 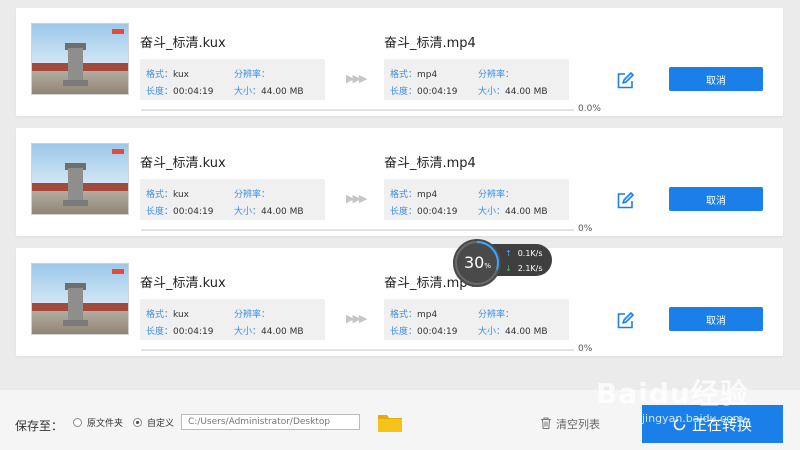 What do you see at coordinates (270, 422) in the screenshot?
I see `output-path-field` at bounding box center [270, 422].